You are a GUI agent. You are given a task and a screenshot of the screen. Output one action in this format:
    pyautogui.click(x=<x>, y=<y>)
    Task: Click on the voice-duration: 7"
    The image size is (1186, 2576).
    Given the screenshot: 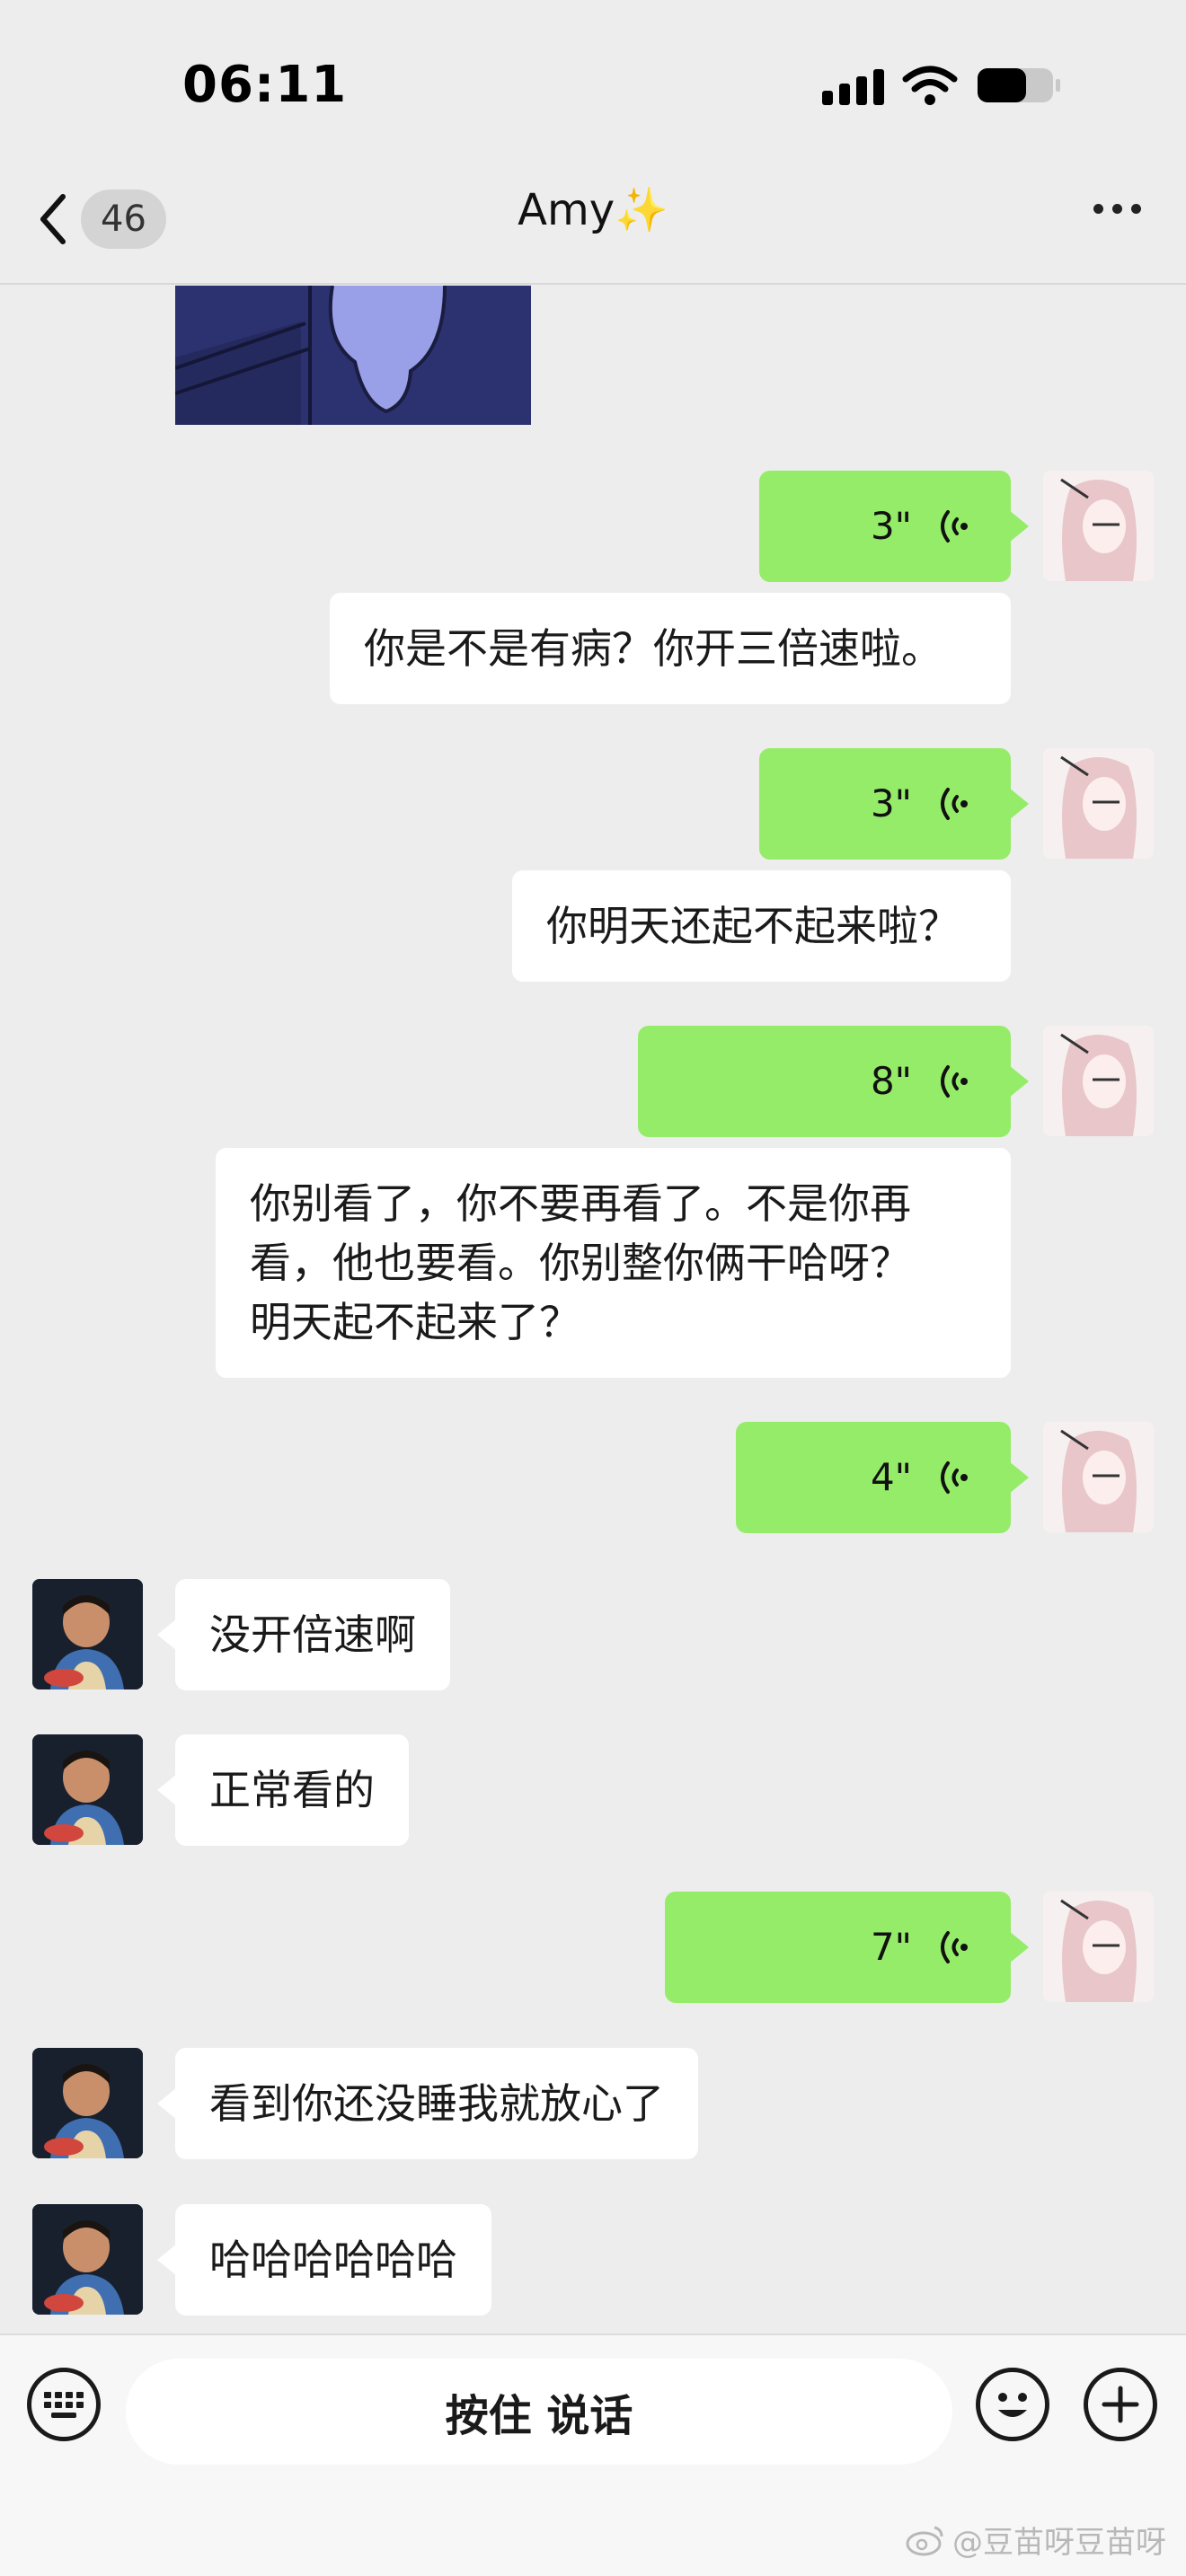 What is the action you would take?
    pyautogui.click(x=891, y=1947)
    